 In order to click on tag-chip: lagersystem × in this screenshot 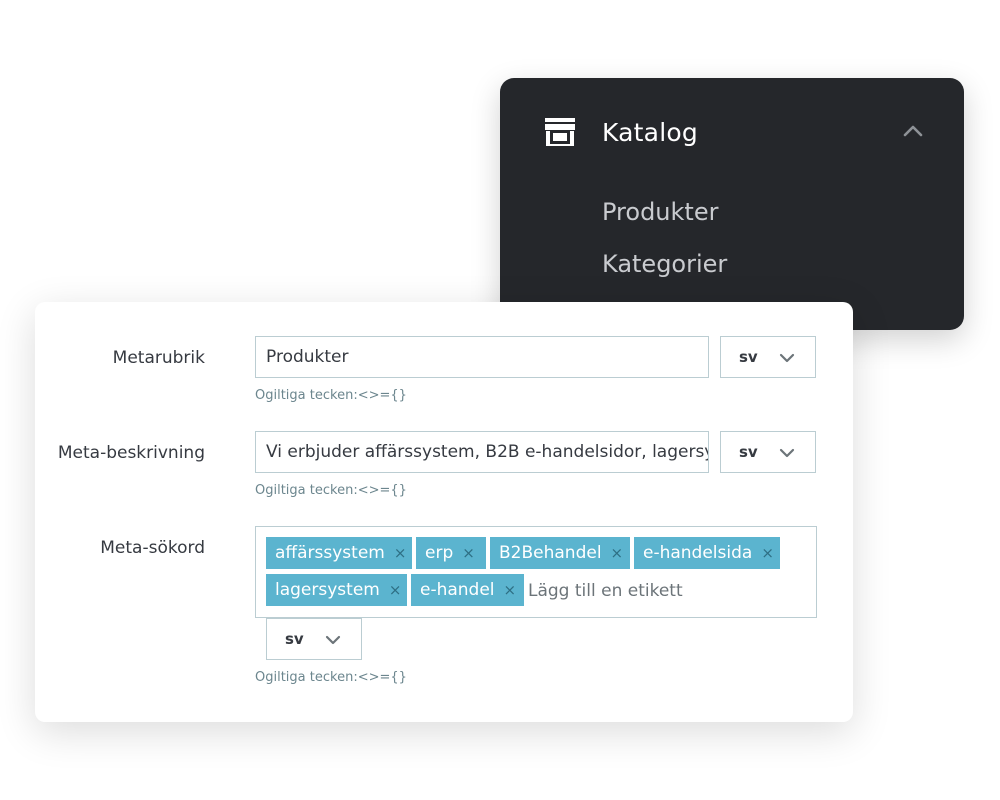, I will do `click(336, 590)`.